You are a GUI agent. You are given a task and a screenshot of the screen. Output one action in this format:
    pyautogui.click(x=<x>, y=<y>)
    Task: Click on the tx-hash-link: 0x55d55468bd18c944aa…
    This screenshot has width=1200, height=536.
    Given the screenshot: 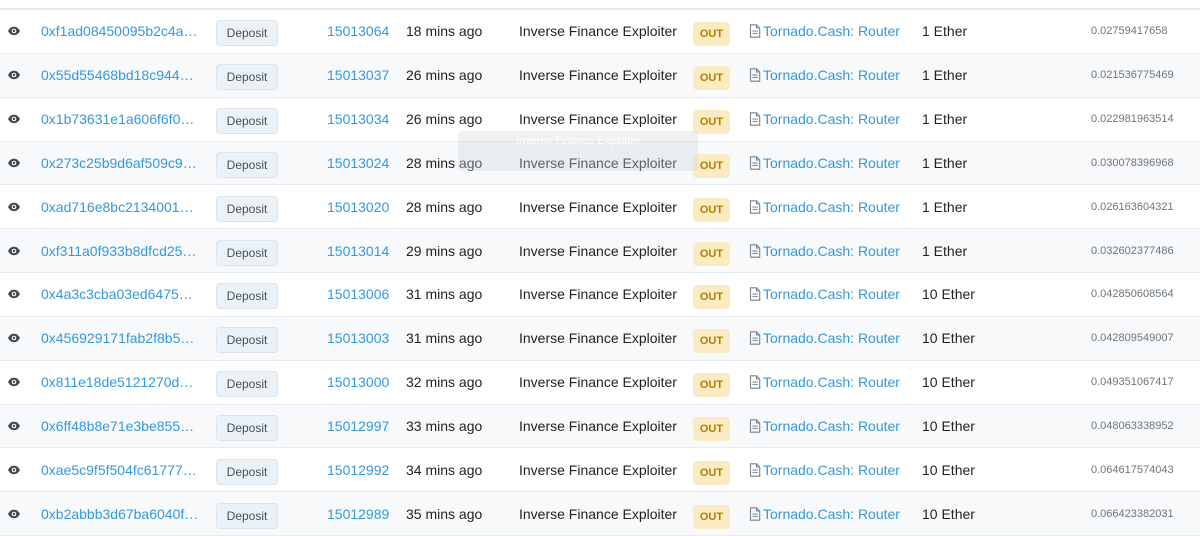 What is the action you would take?
    pyautogui.click(x=120, y=75)
    